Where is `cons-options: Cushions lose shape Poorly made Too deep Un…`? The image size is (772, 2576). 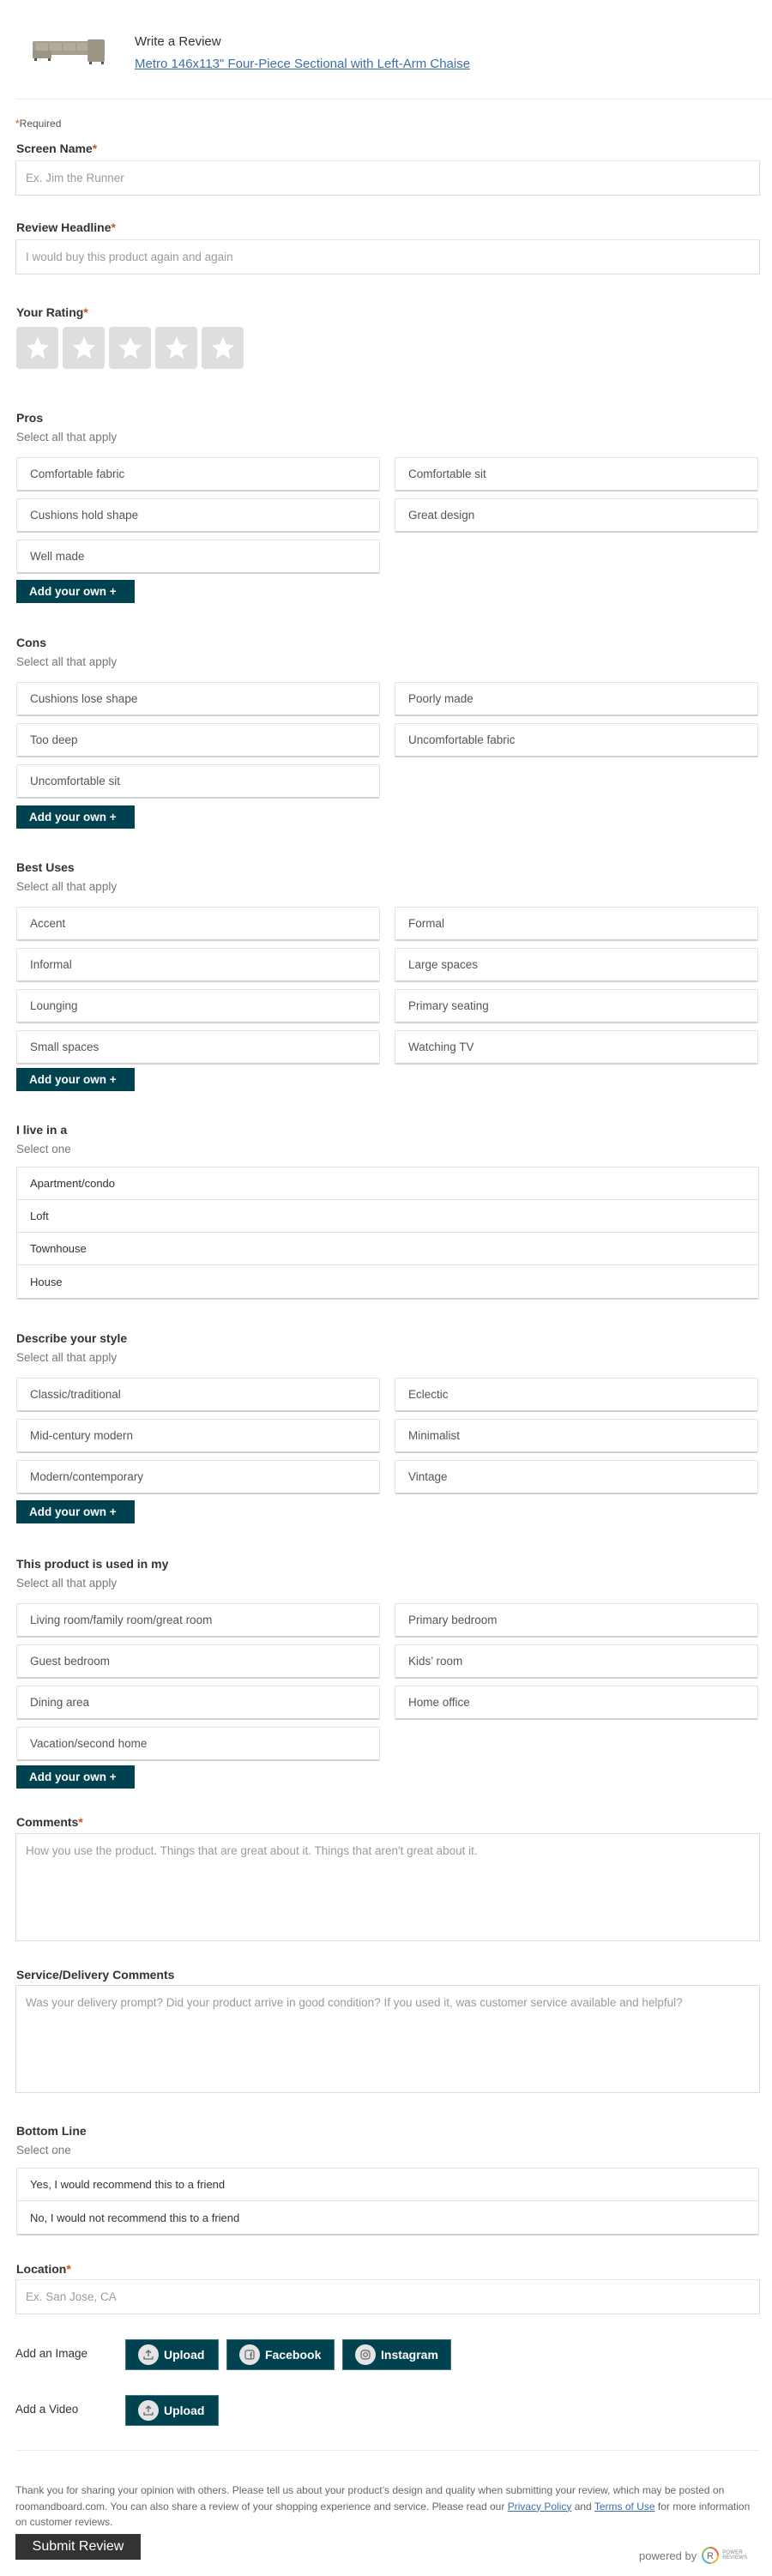 cons-options: Cushions lose shape Poorly made Too deep Un… is located at coordinates (387, 740).